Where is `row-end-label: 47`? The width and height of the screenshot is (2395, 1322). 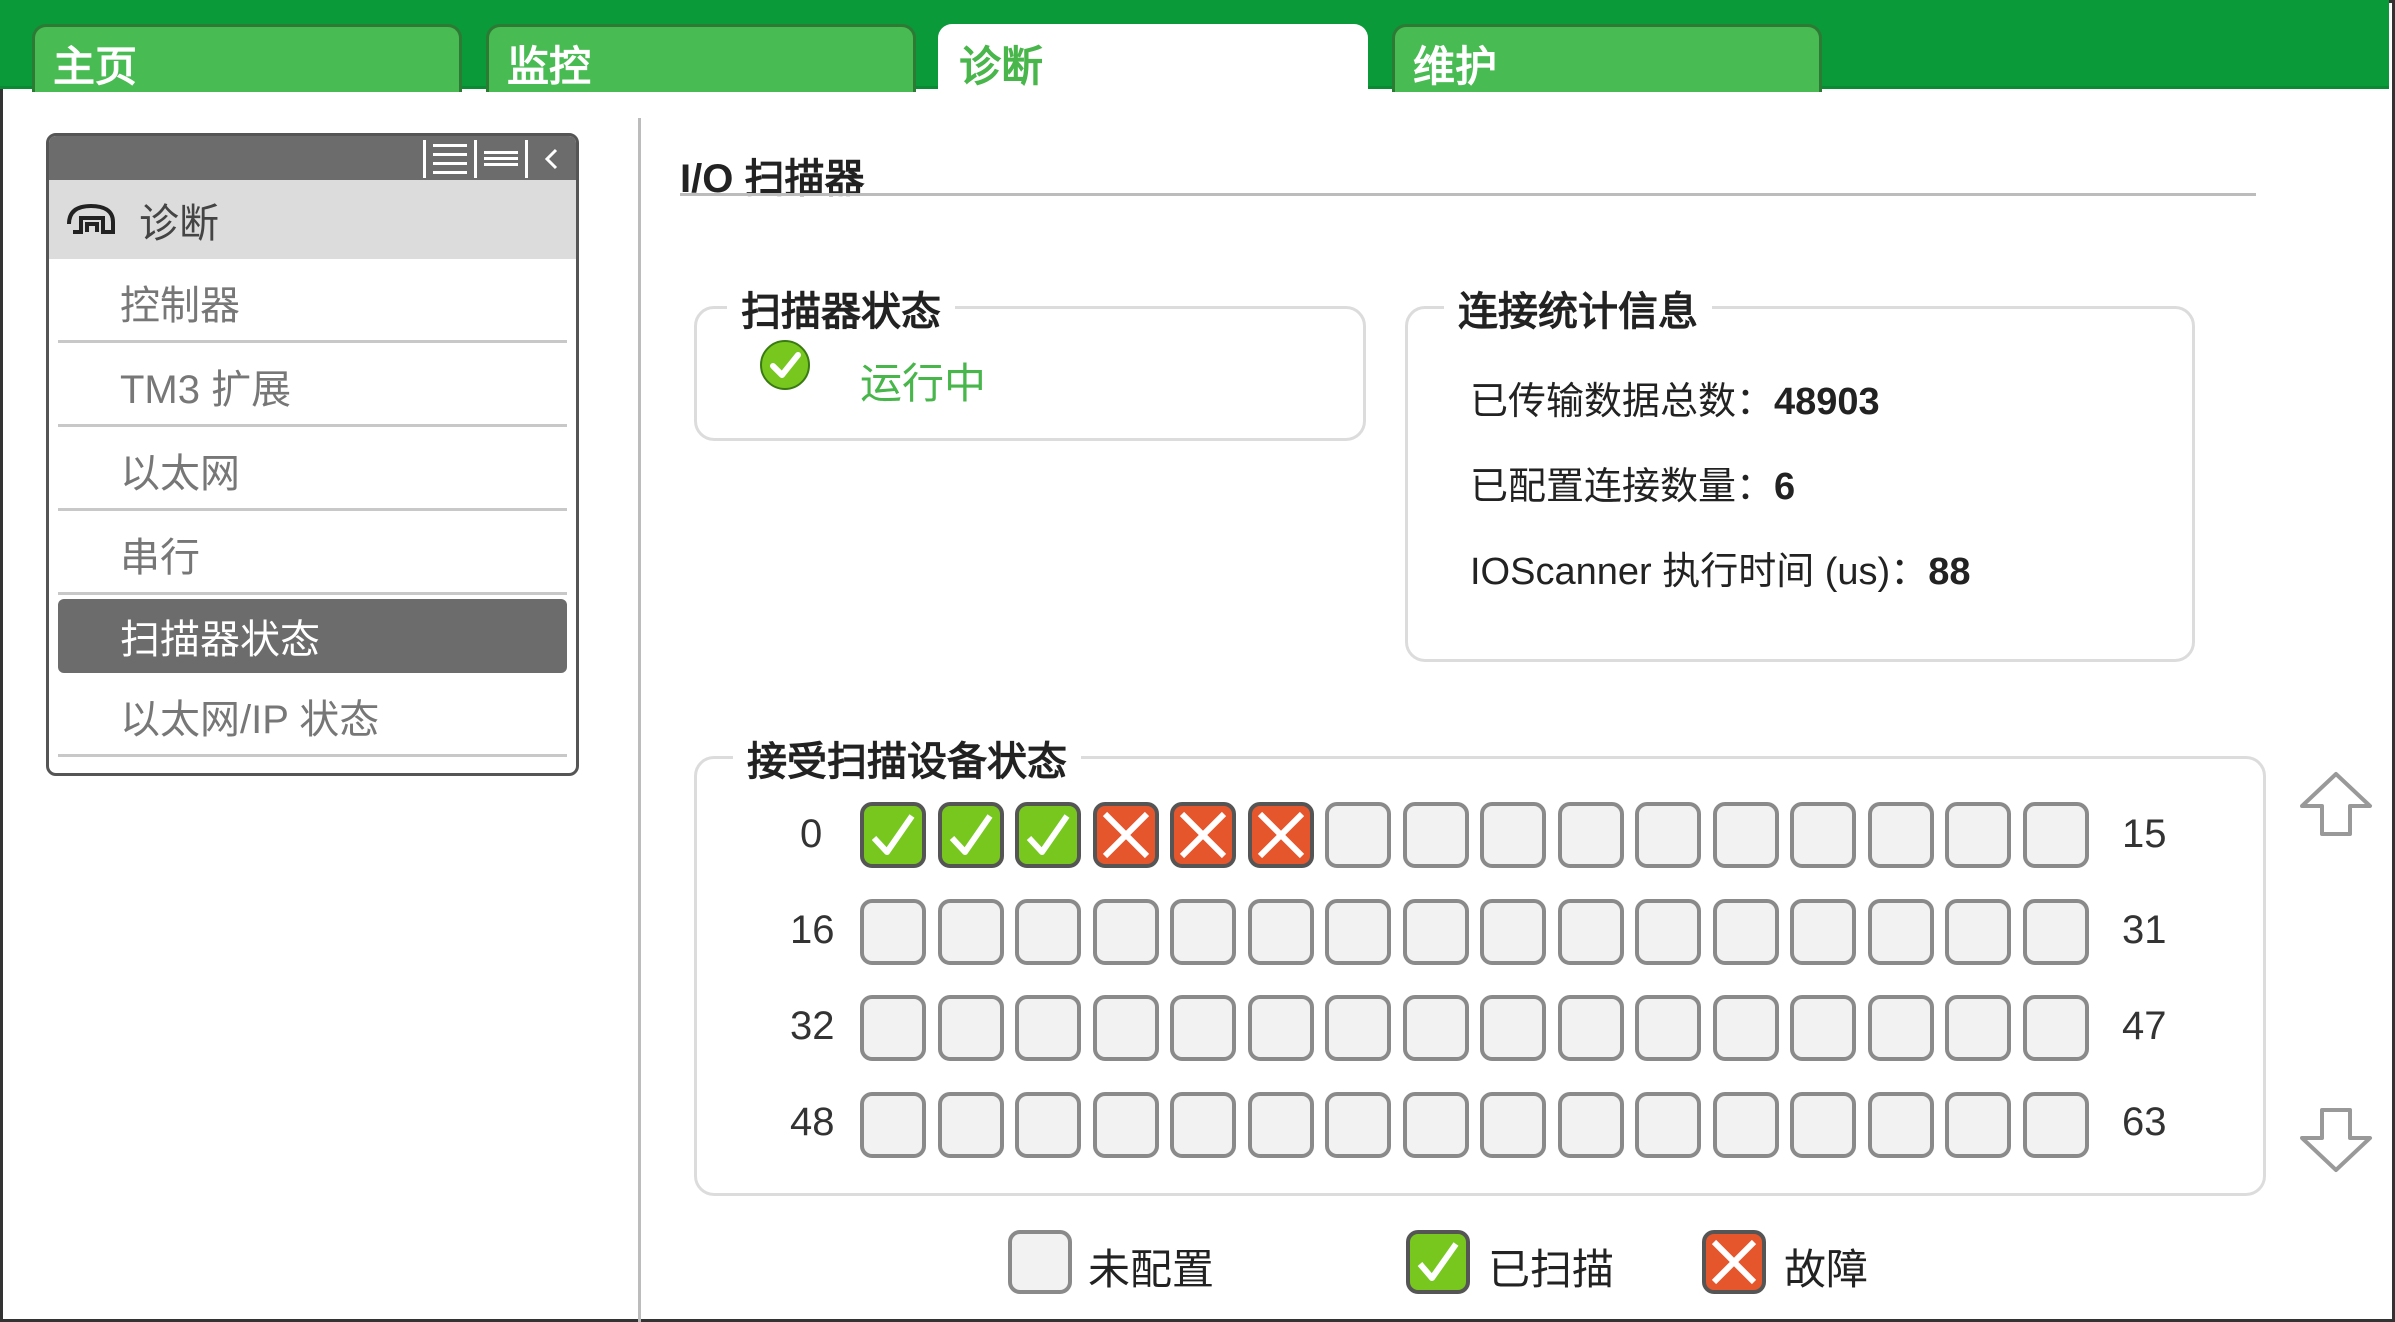 row-end-label: 47 is located at coordinates (2144, 1026).